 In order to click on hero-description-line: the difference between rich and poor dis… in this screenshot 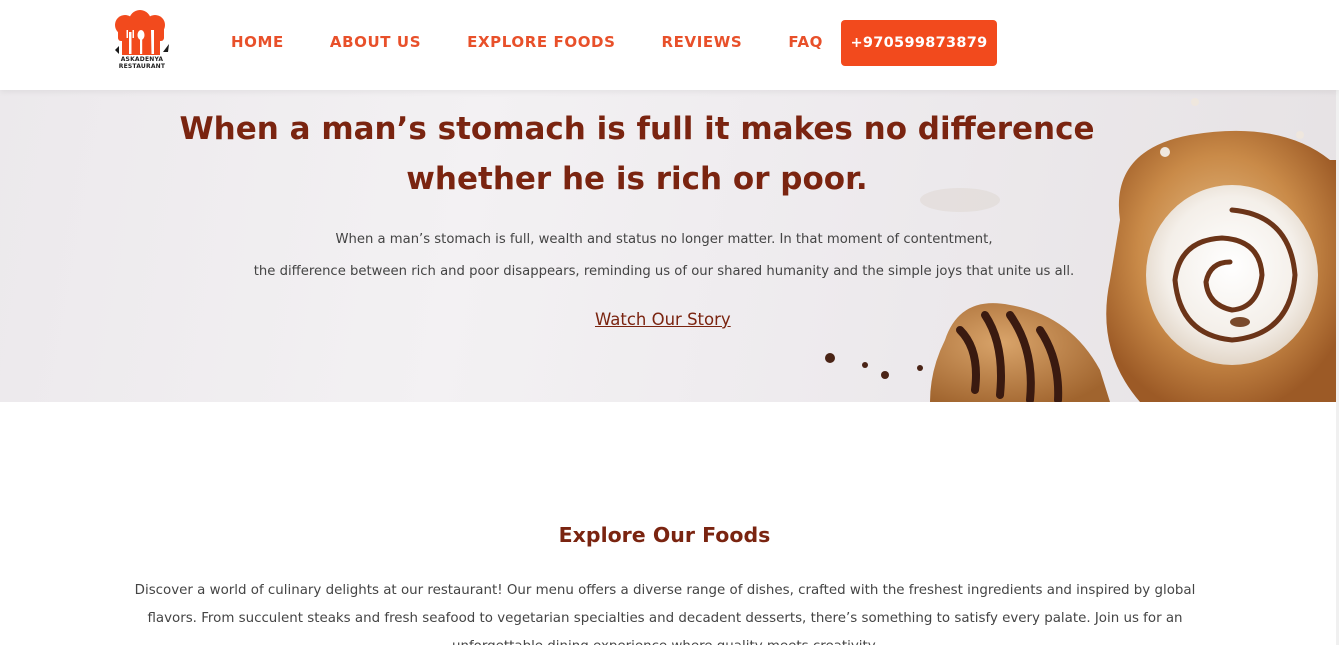, I will do `click(664, 271)`.